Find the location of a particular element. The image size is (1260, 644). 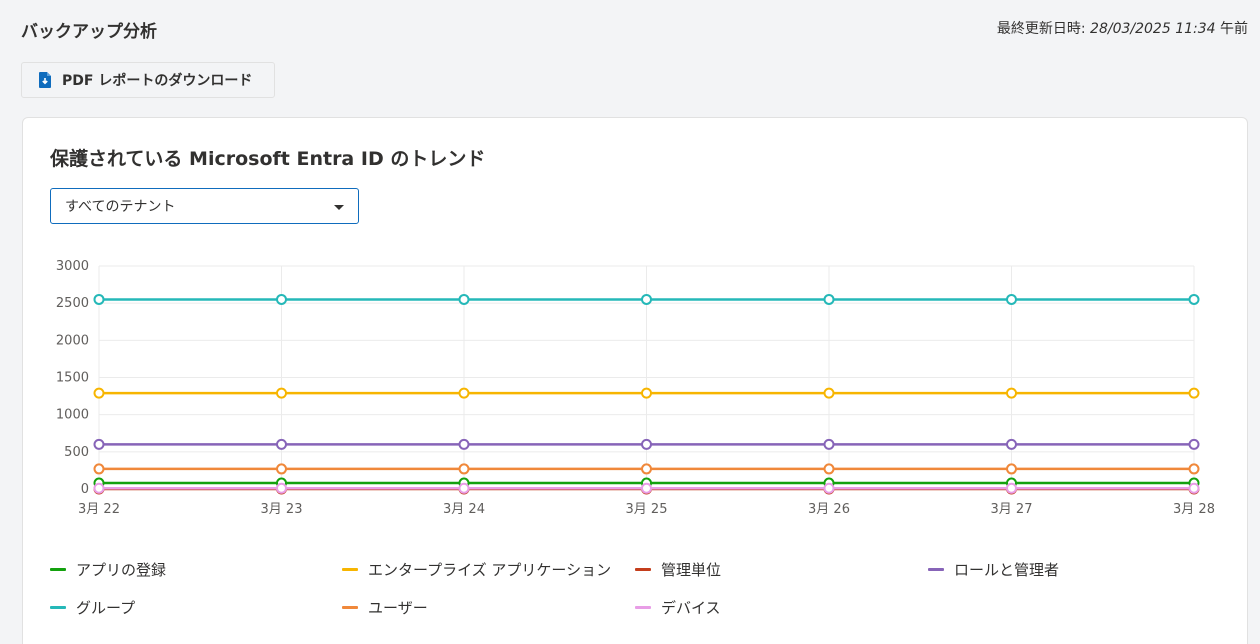

legend-label: グループ is located at coordinates (106, 608).